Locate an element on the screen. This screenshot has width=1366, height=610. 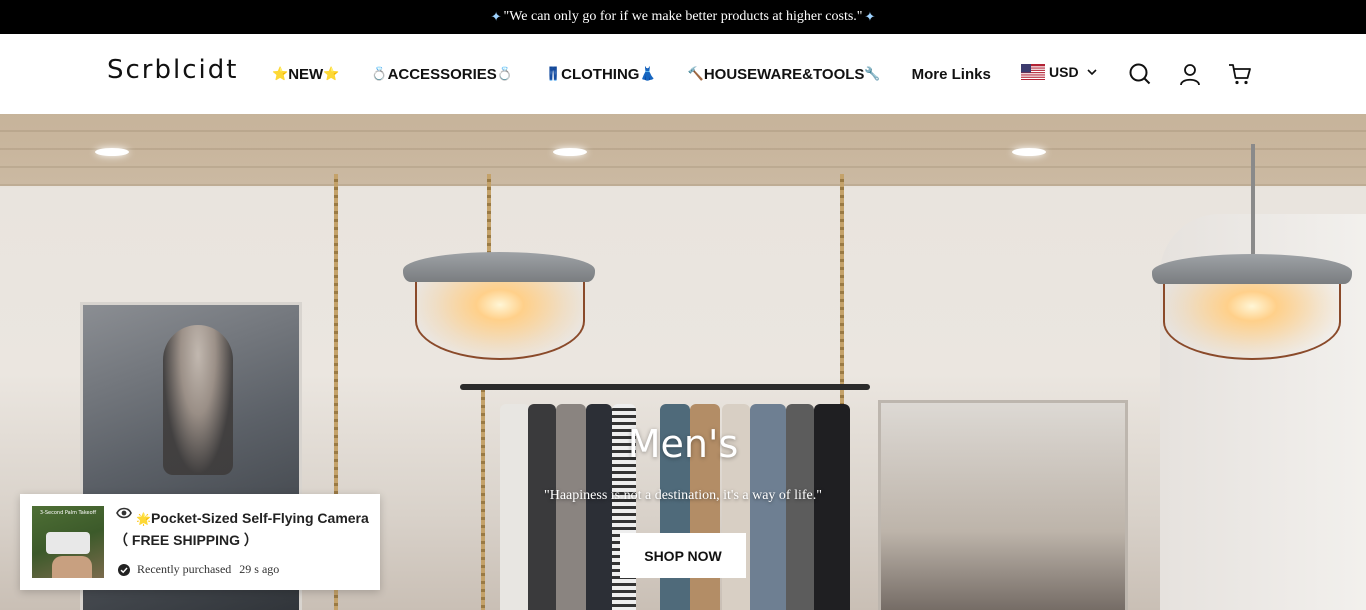
nav-item-label: More Links is located at coordinates (951, 74).